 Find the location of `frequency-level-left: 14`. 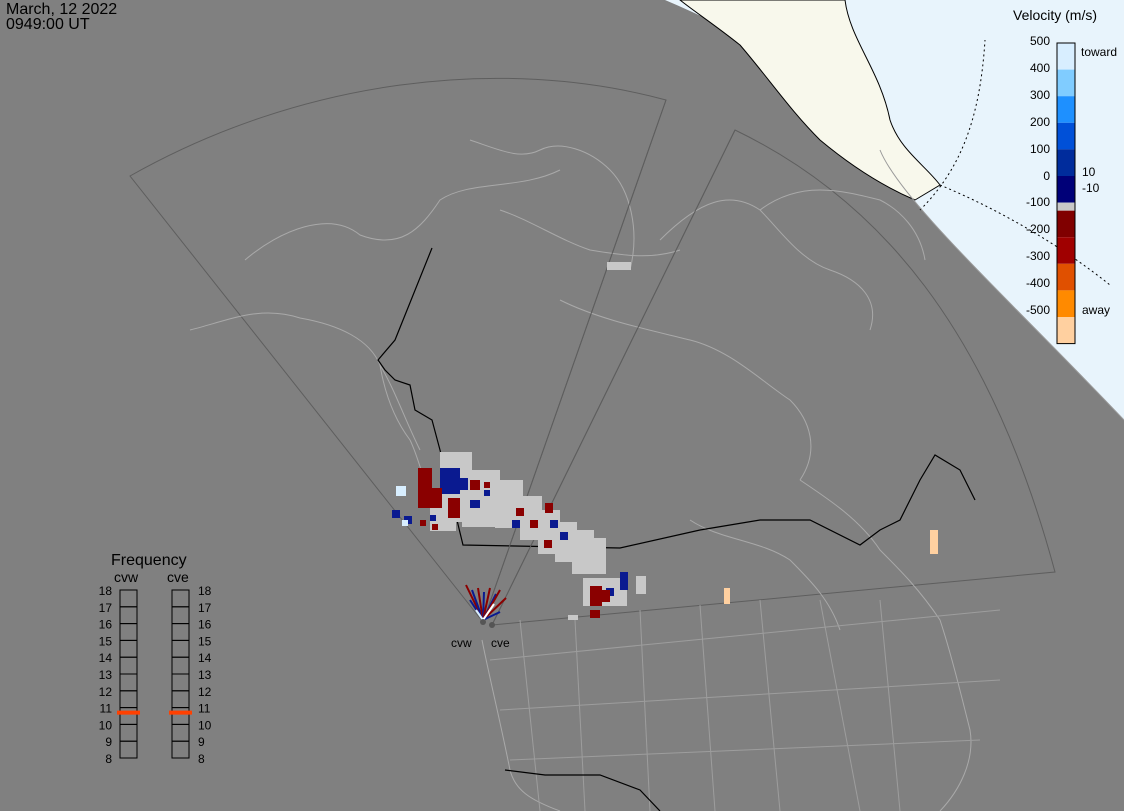

frequency-level-left: 14 is located at coordinates (106, 658).